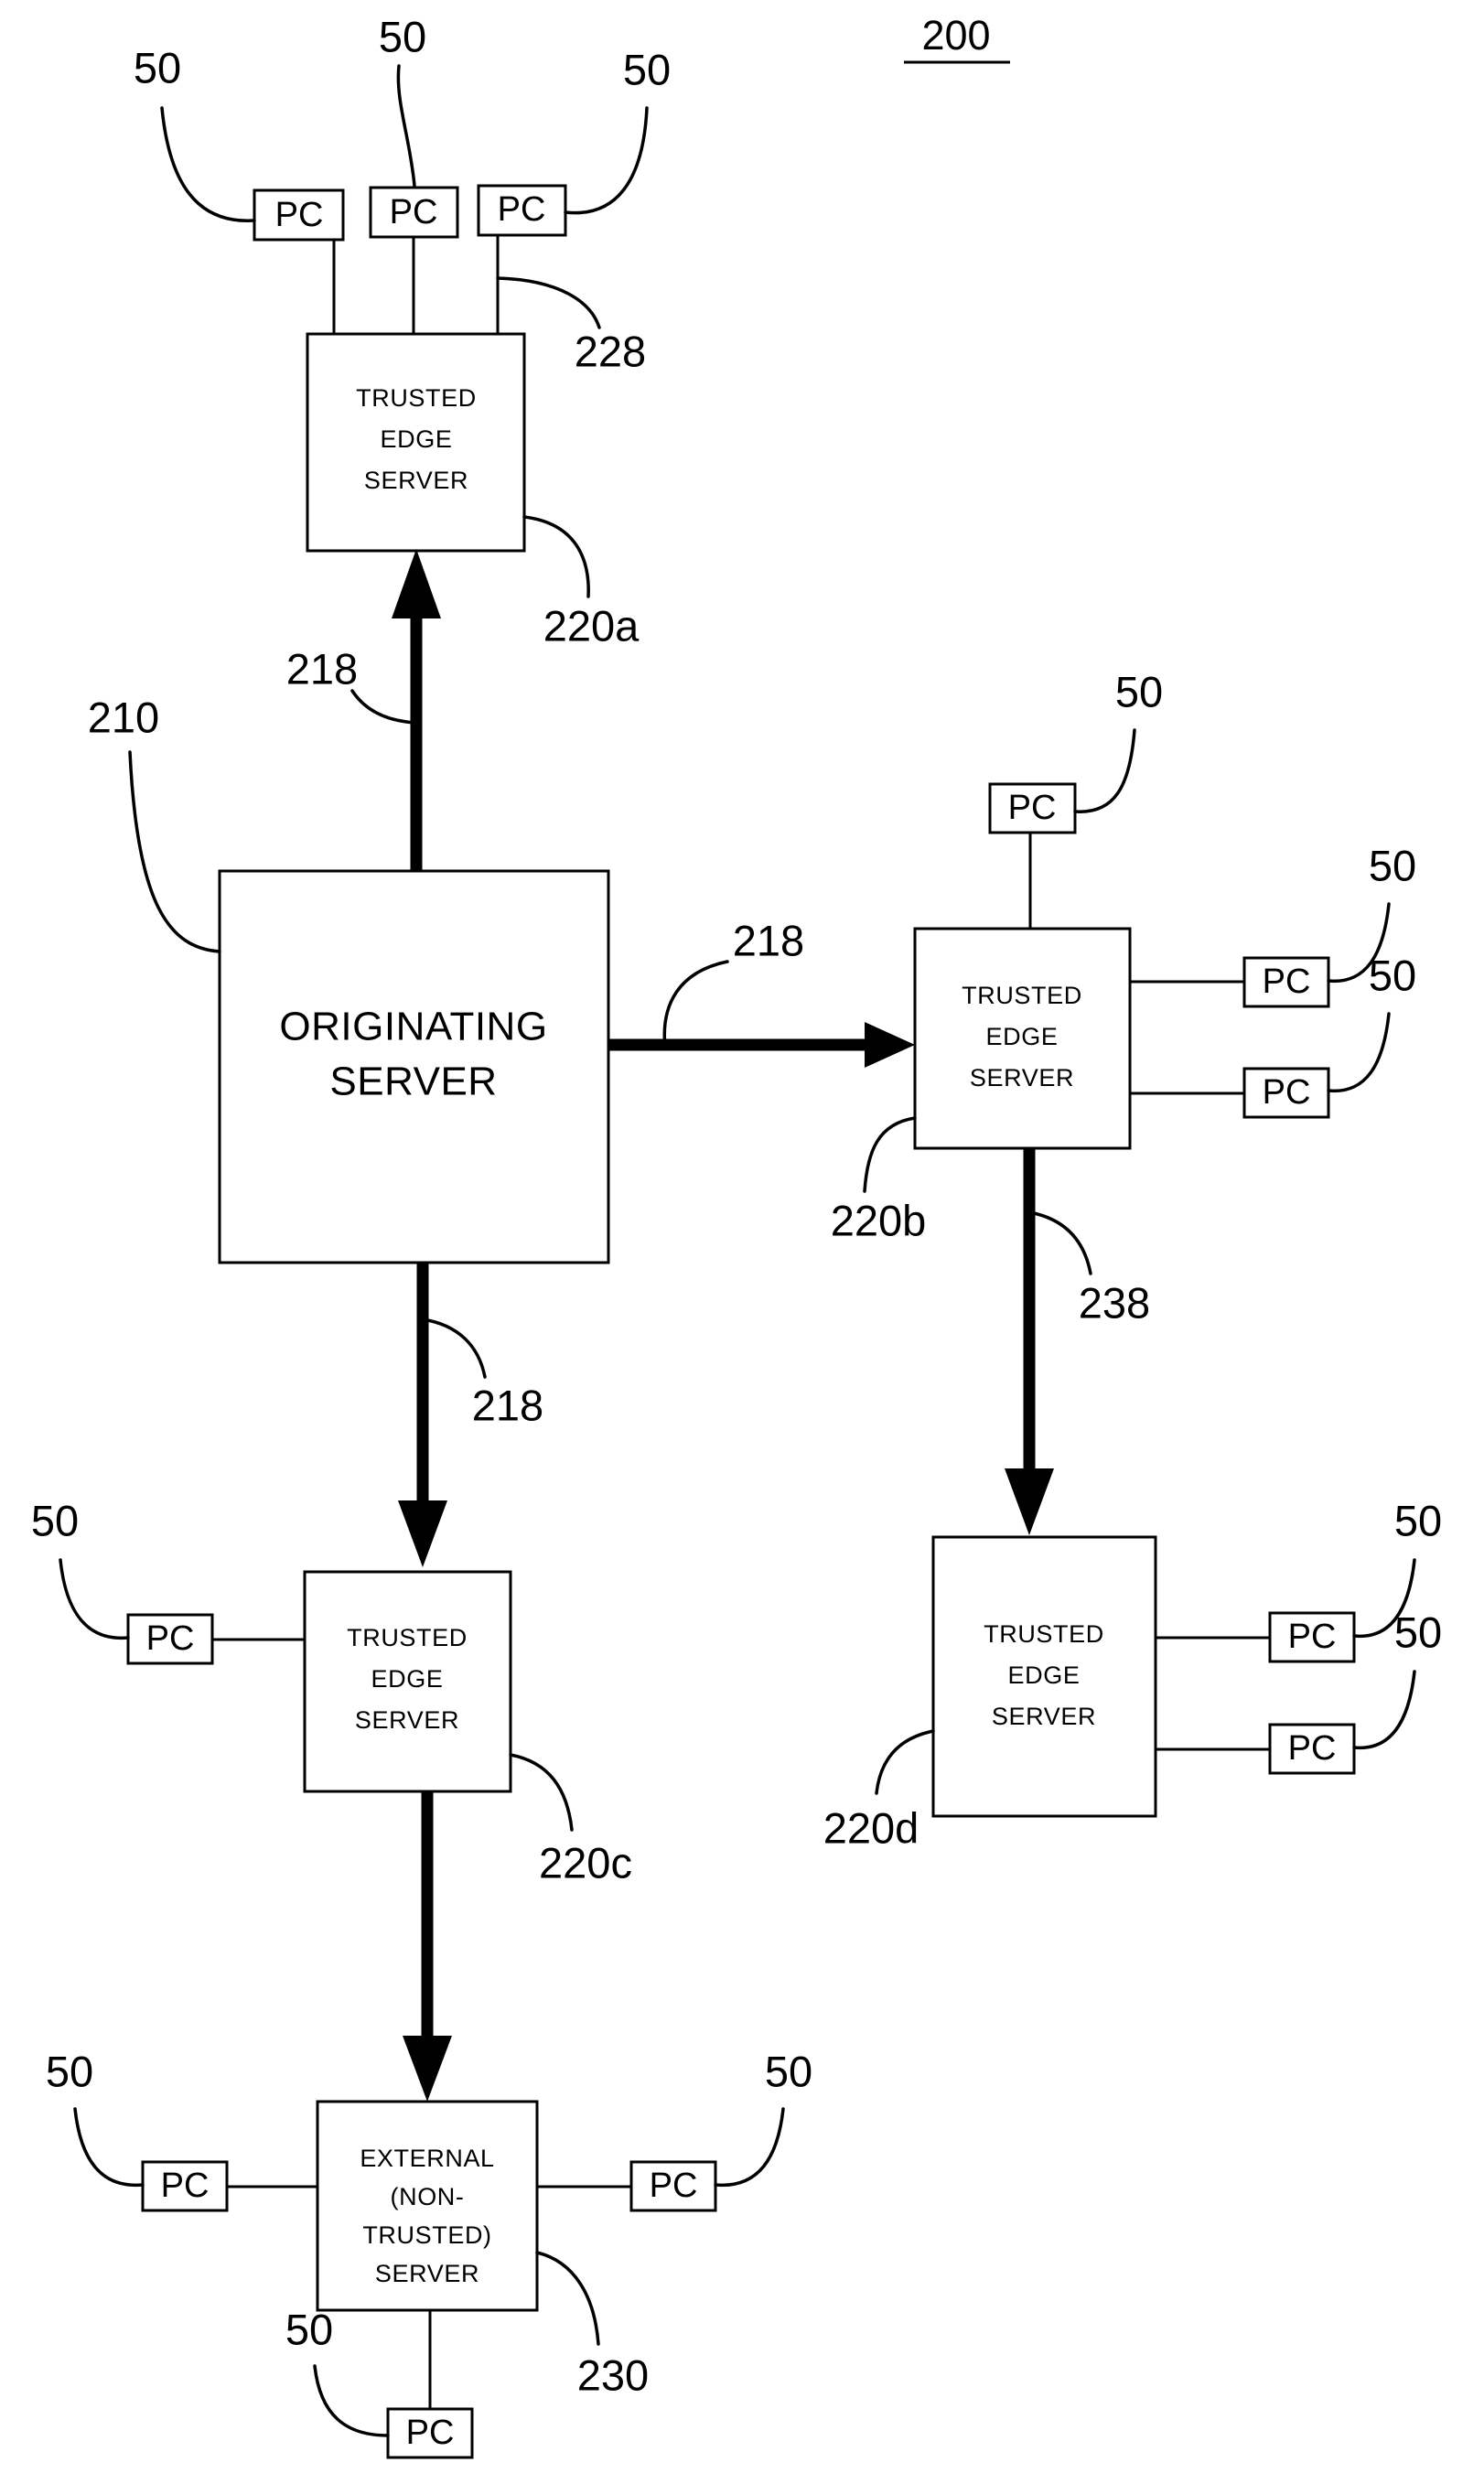 The width and height of the screenshot is (1484, 2484). I want to click on ref-50-pc-b3: 50, so click(1392, 975).